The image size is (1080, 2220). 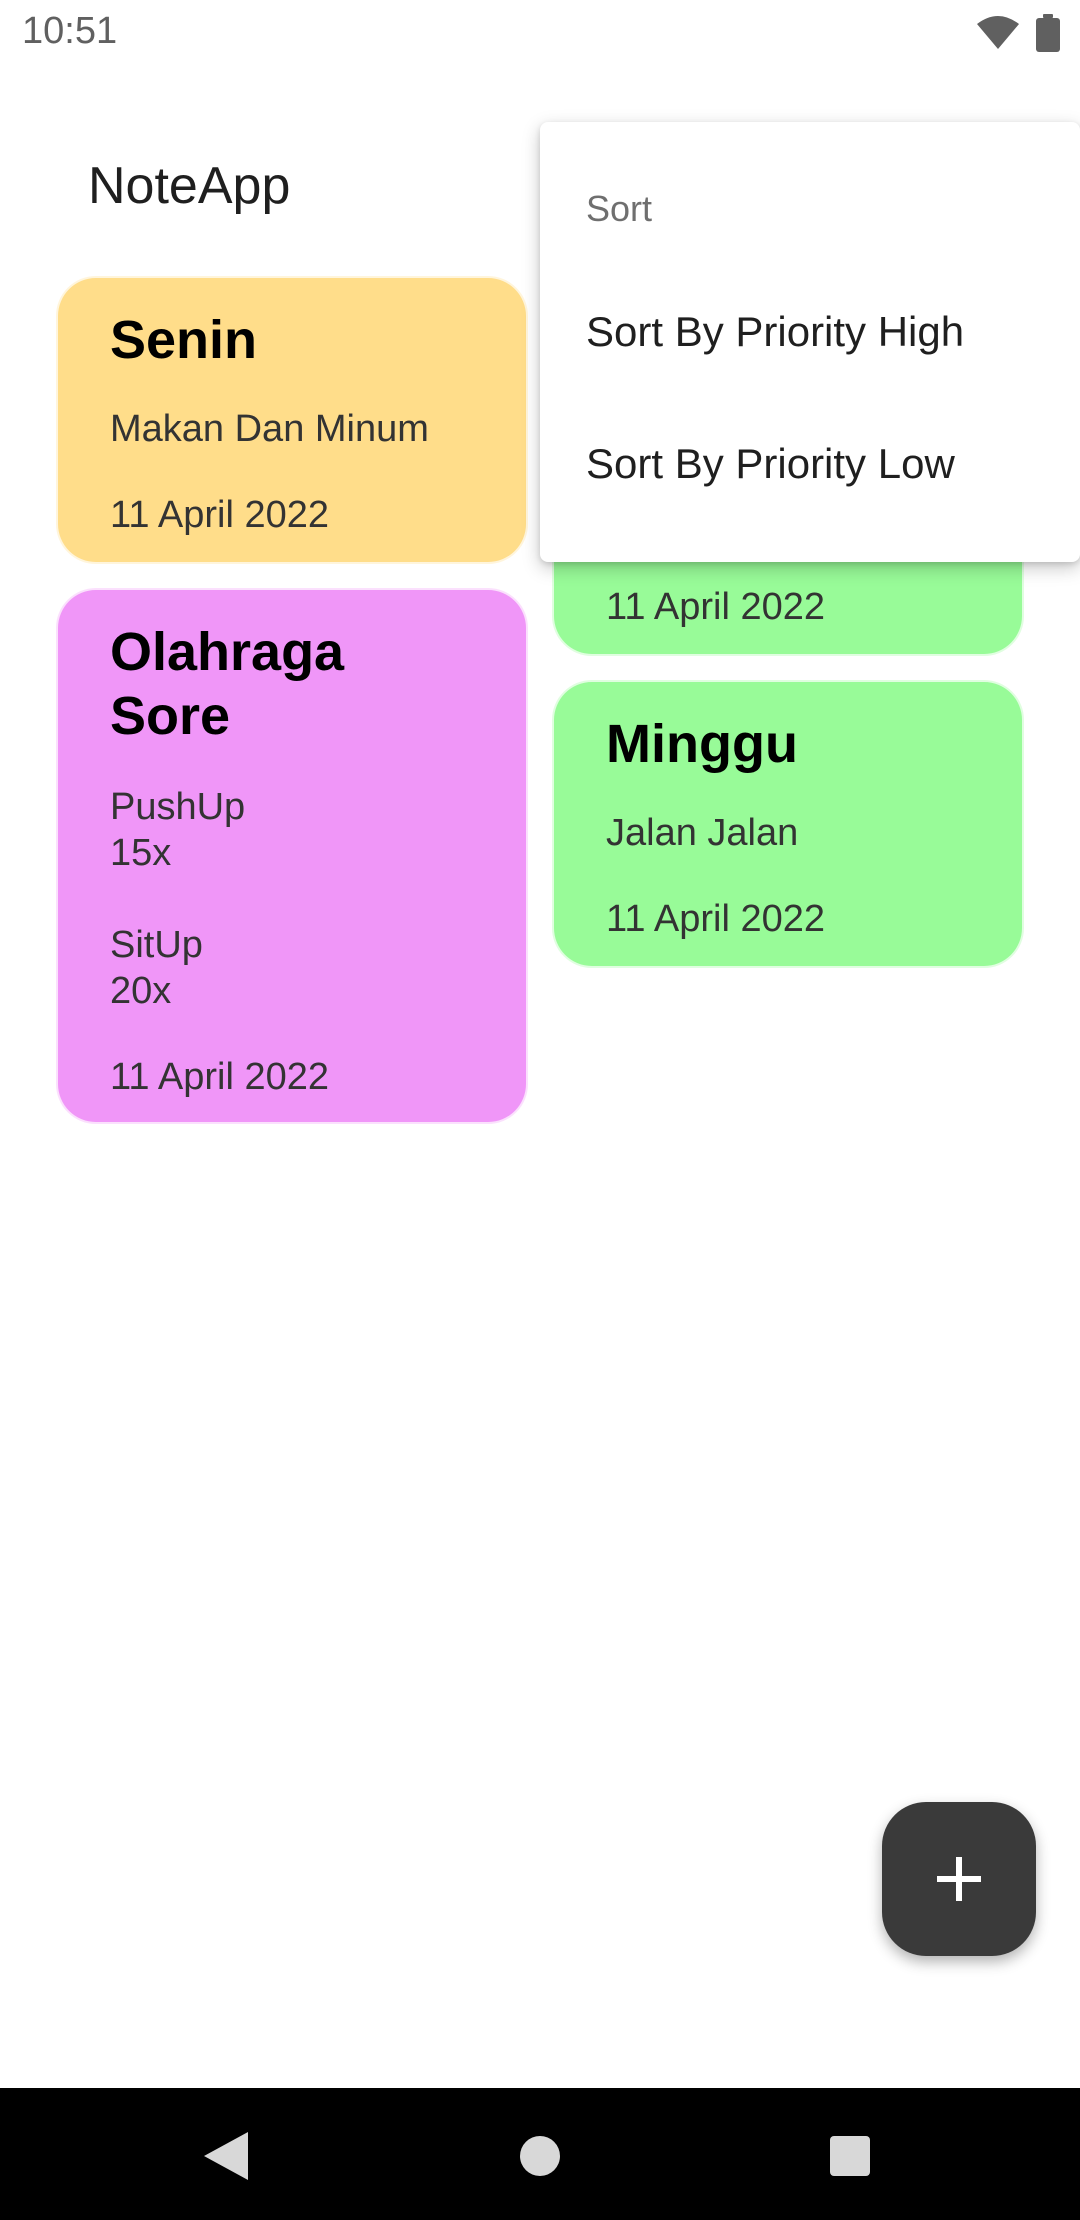 I want to click on note-title: Minggu, so click(x=702, y=744).